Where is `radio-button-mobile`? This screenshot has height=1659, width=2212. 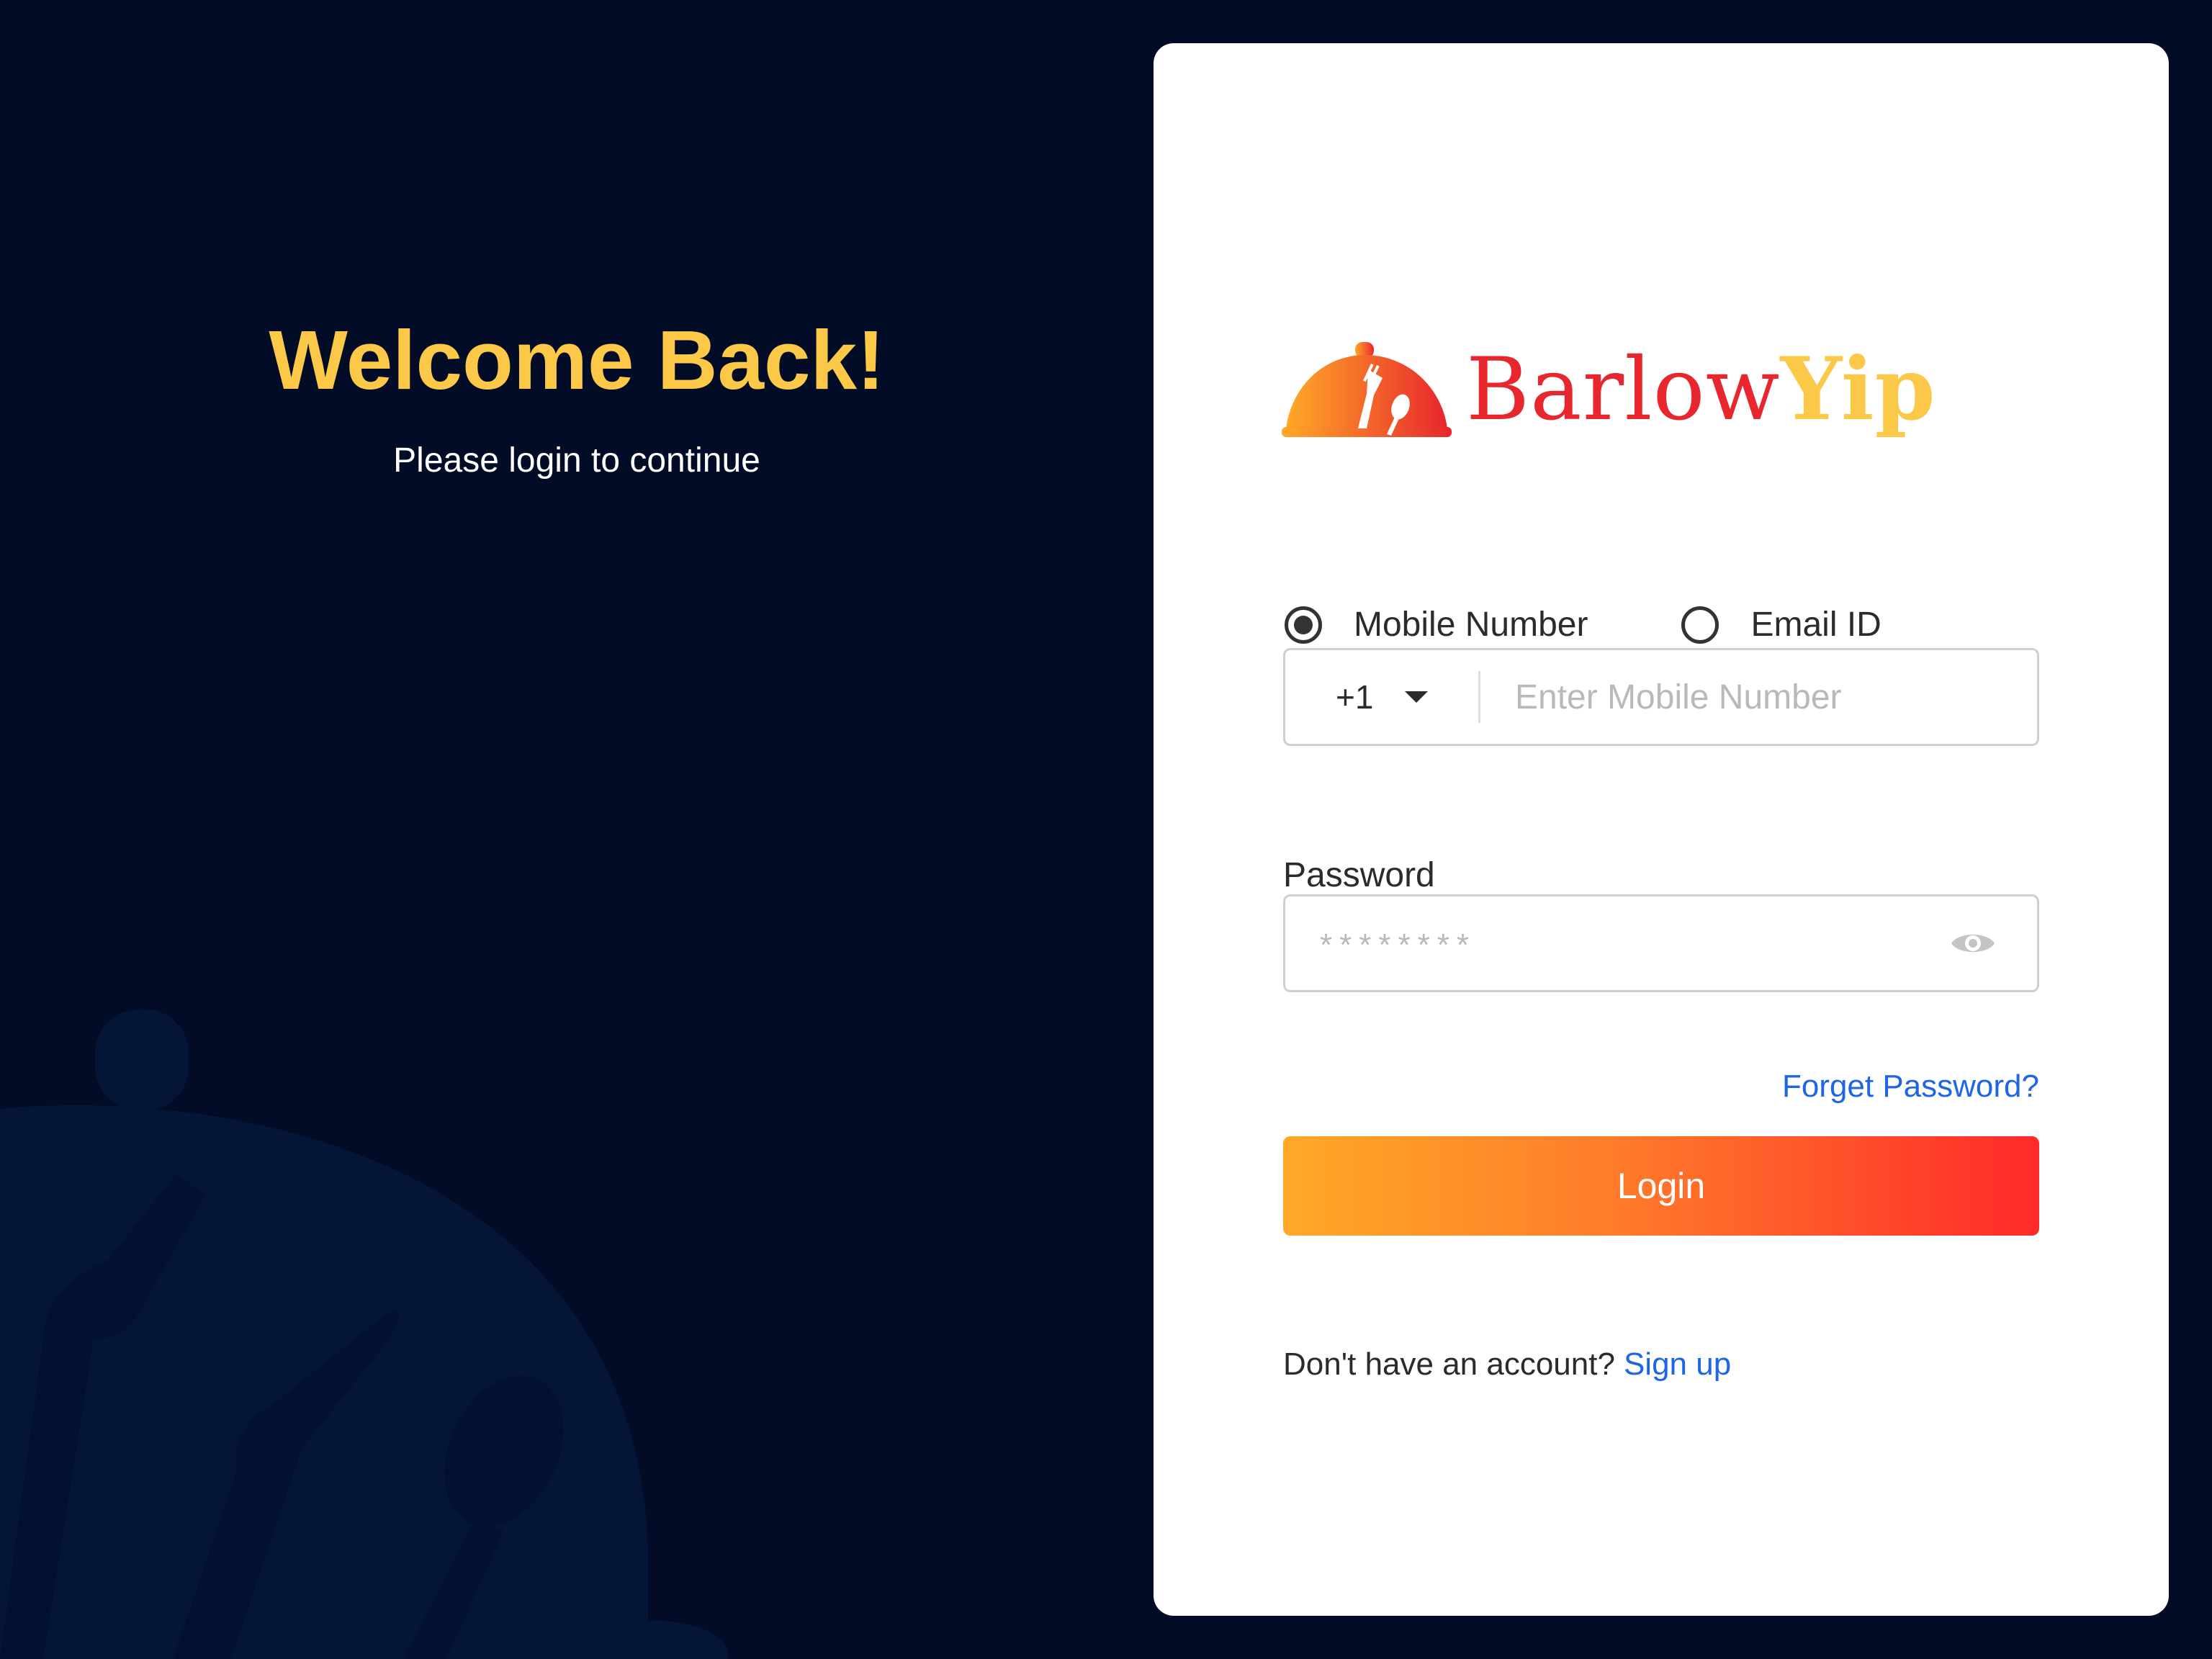 radio-button-mobile is located at coordinates (1303, 625).